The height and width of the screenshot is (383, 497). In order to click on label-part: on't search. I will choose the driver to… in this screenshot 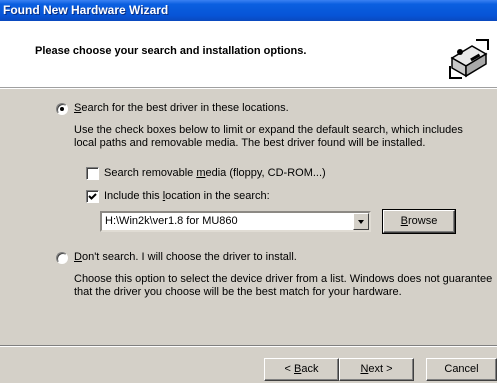, I will do `click(189, 257)`.